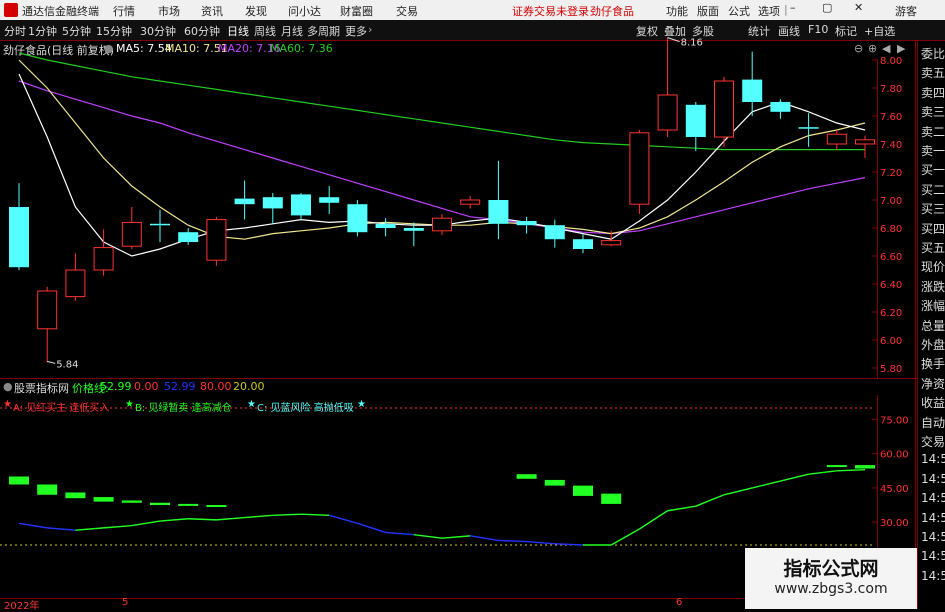 This screenshot has height=612, width=945. Describe the element at coordinates (891, 173) in the screenshot. I see `price-axis-label: 7.20` at that location.